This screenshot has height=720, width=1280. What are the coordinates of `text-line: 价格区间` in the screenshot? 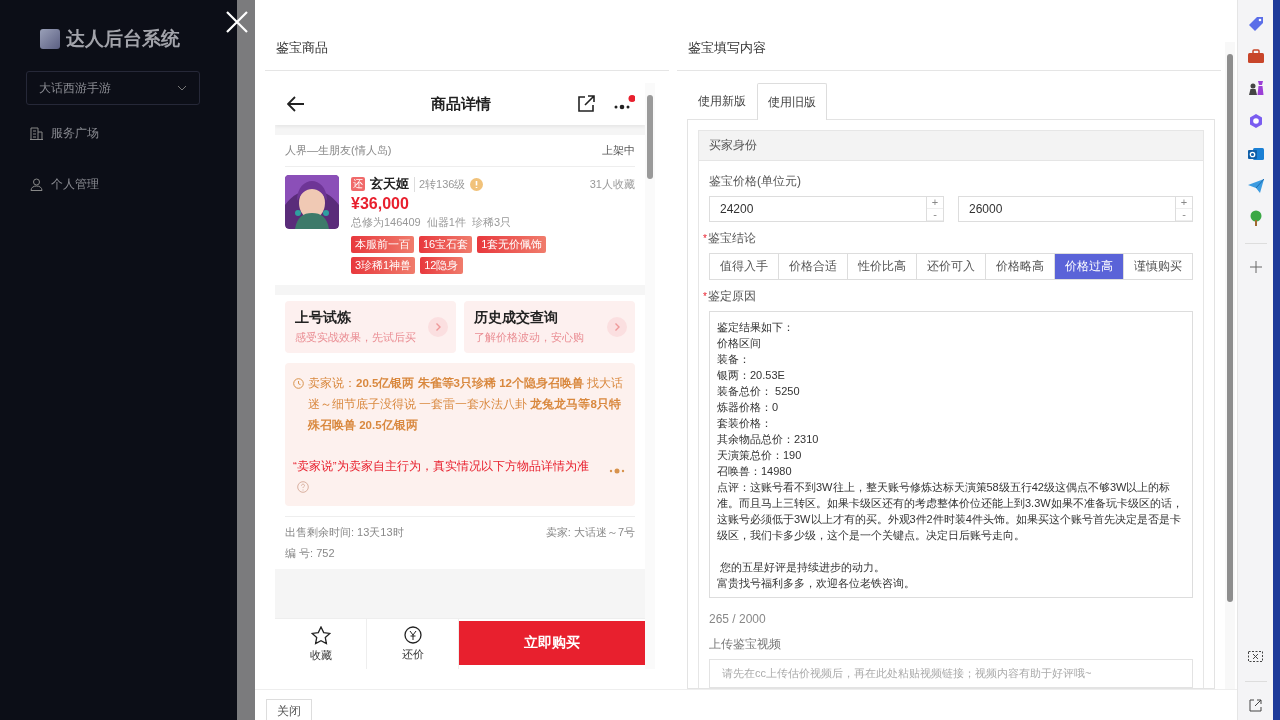 It's located at (739, 343).